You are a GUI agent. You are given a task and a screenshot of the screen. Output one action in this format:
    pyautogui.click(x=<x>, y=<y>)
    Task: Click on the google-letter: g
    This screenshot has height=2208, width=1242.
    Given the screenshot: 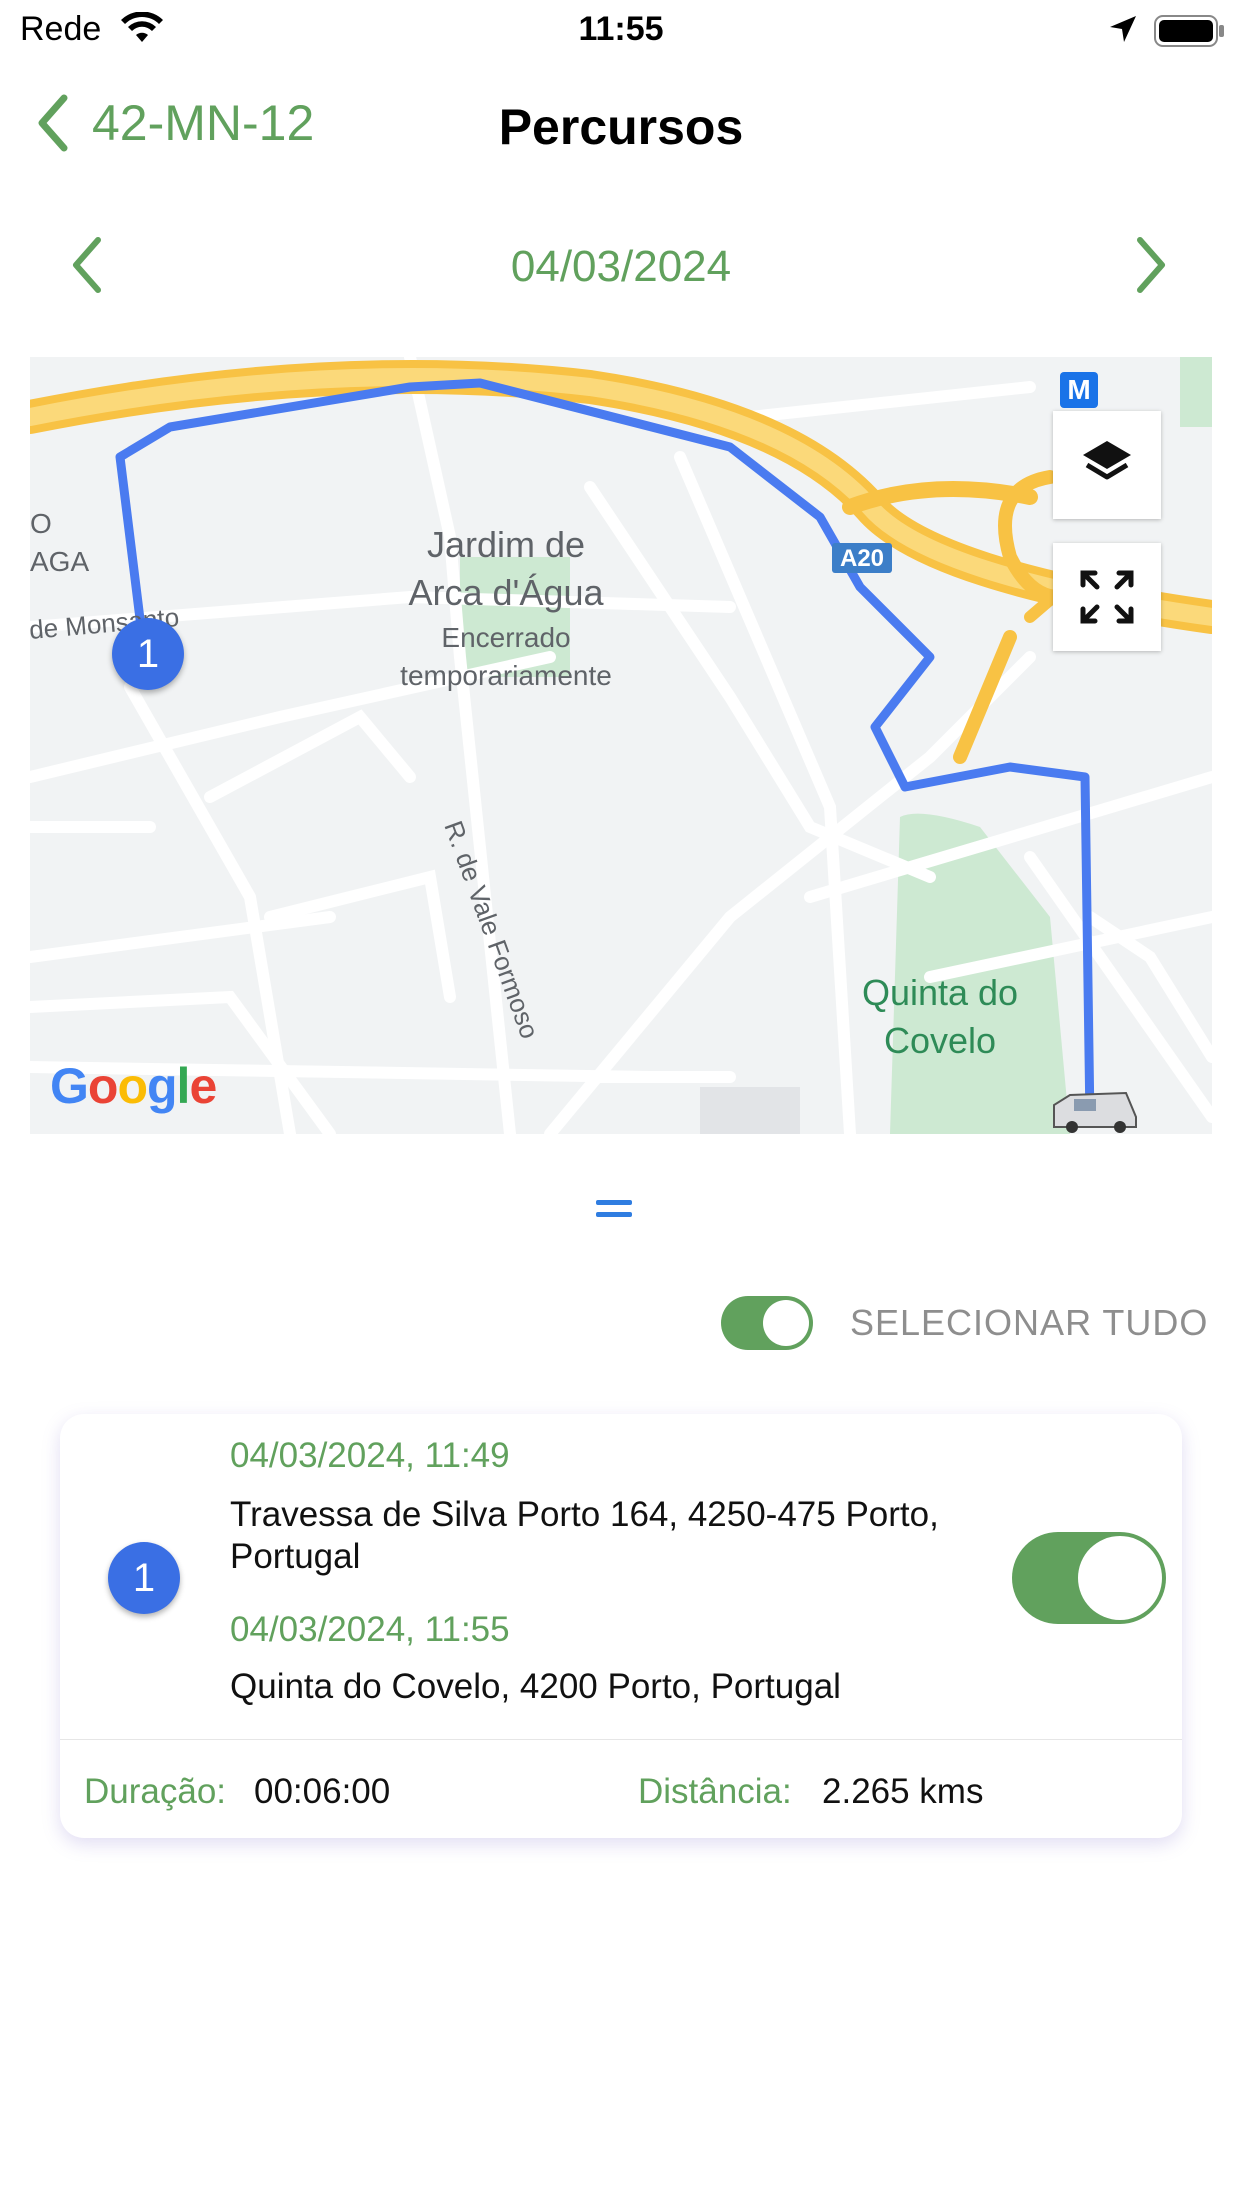 What is the action you would take?
    pyautogui.click(x=162, y=1086)
    